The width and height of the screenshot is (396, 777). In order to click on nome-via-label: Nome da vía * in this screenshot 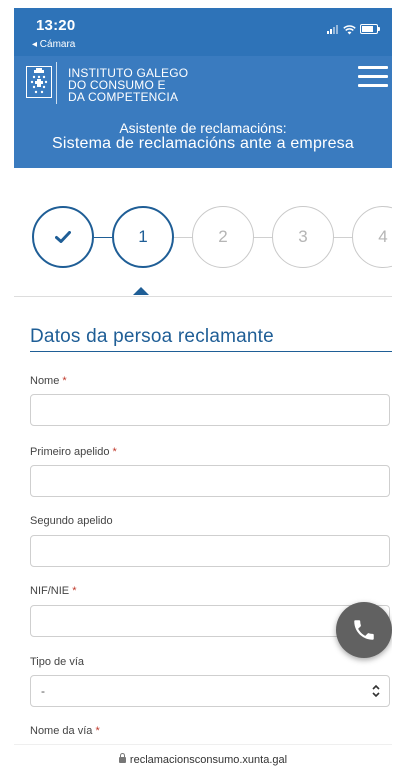, I will do `click(65, 731)`.